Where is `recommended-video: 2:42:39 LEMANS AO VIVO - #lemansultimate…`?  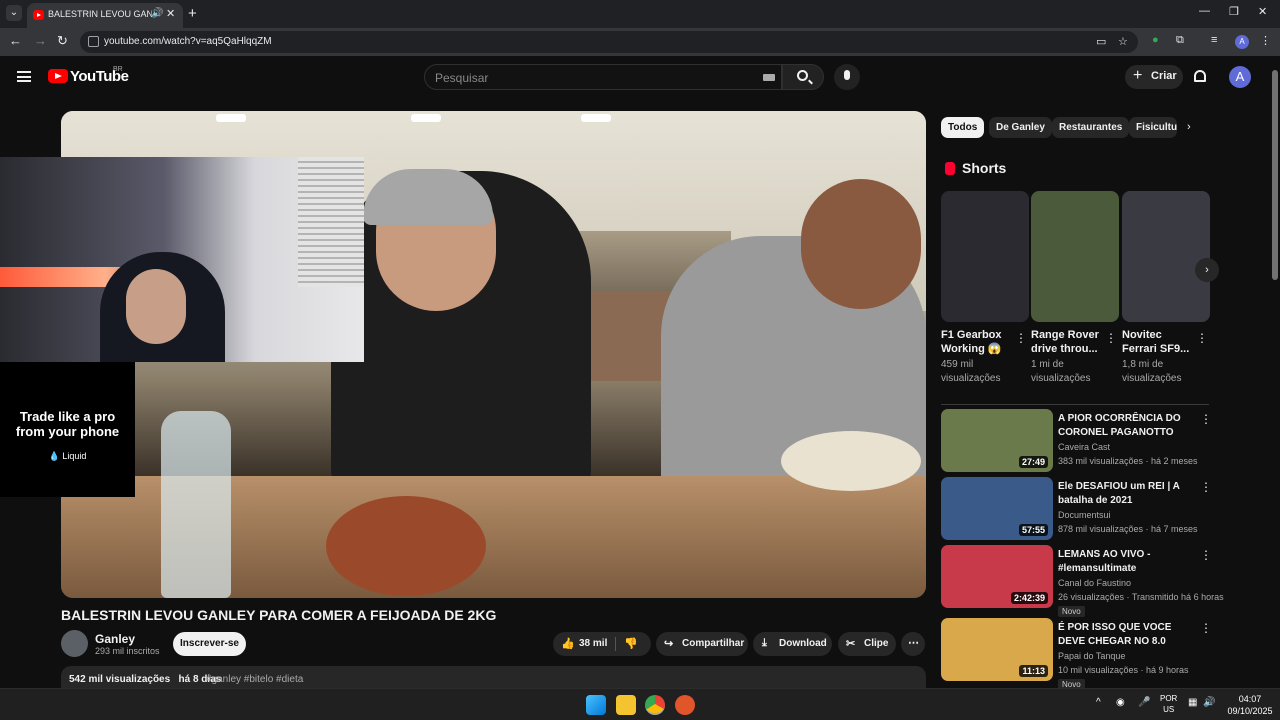
recommended-video: 2:42:39 LEMANS AO VIVO - #lemansultimate… is located at coordinates (1082, 581).